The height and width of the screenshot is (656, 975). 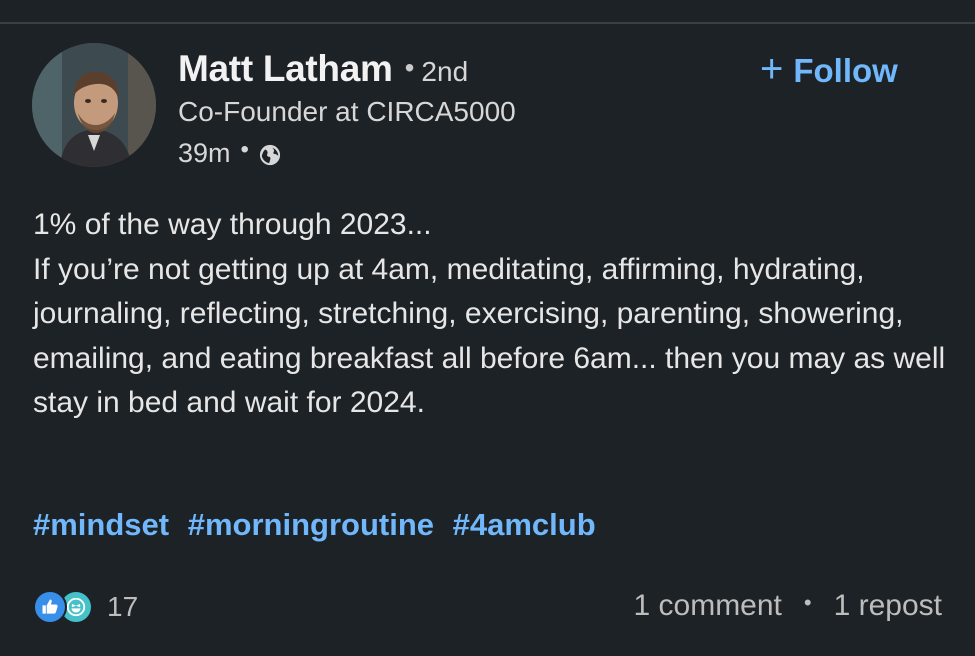 What do you see at coordinates (347, 111) in the screenshot?
I see `author-headline: Co-Founder at CIRCA5000` at bounding box center [347, 111].